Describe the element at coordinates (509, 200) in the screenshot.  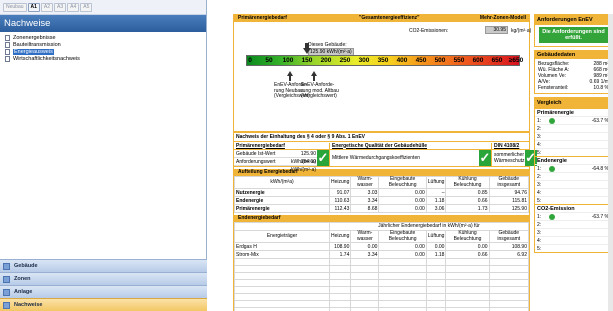
I see `table-cell: 115.81` at that location.